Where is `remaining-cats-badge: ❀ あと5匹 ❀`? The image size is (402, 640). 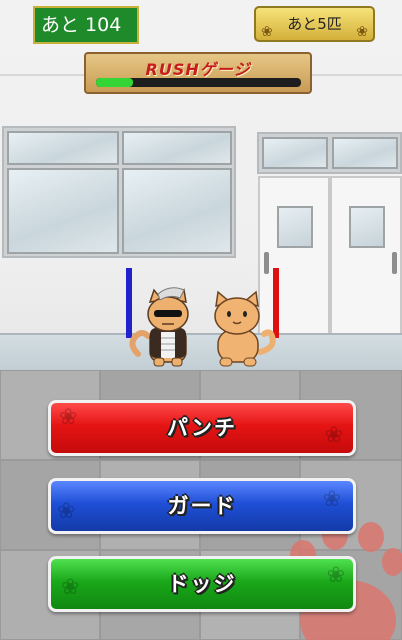 remaining-cats-badge: ❀ あと5匹 ❀ is located at coordinates (314, 24).